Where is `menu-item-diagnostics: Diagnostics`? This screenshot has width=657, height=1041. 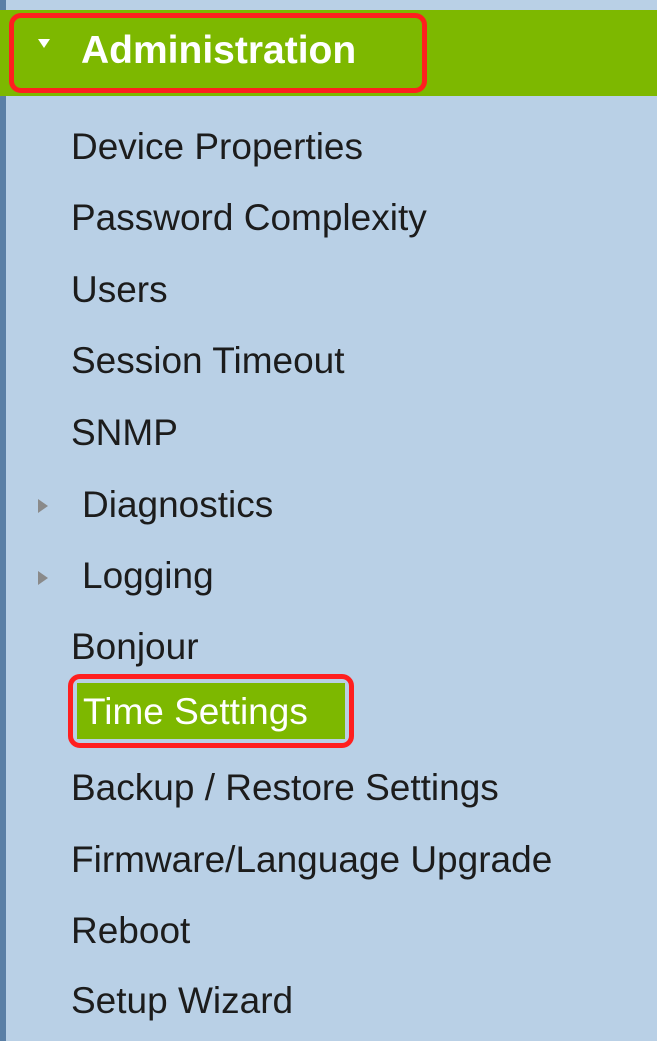
menu-item-diagnostics: Diagnostics is located at coordinates (177, 505).